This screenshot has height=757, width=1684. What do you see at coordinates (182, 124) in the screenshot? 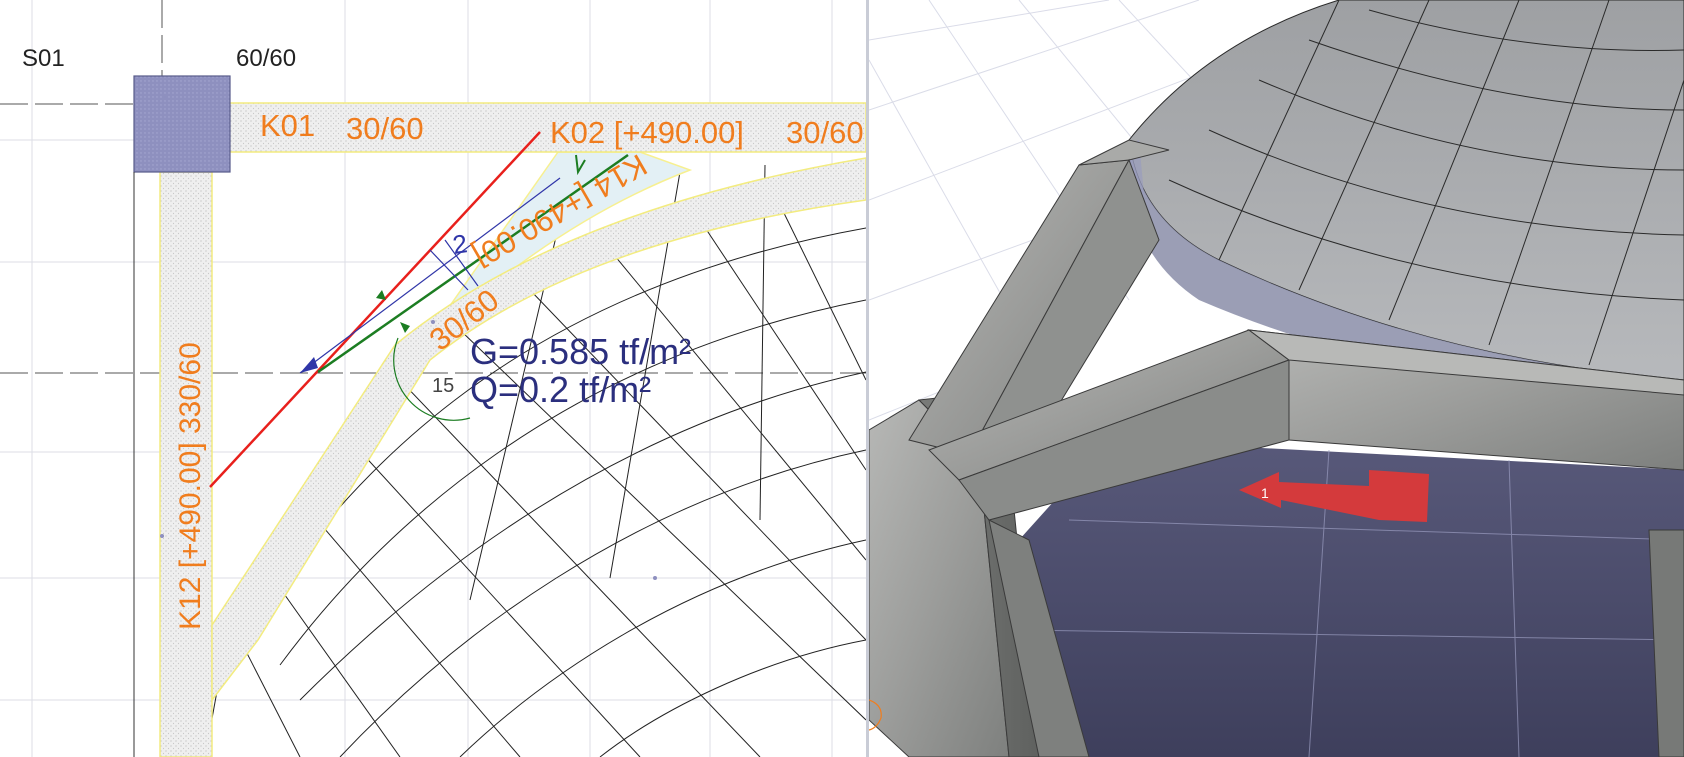
I see `column-s01` at bounding box center [182, 124].